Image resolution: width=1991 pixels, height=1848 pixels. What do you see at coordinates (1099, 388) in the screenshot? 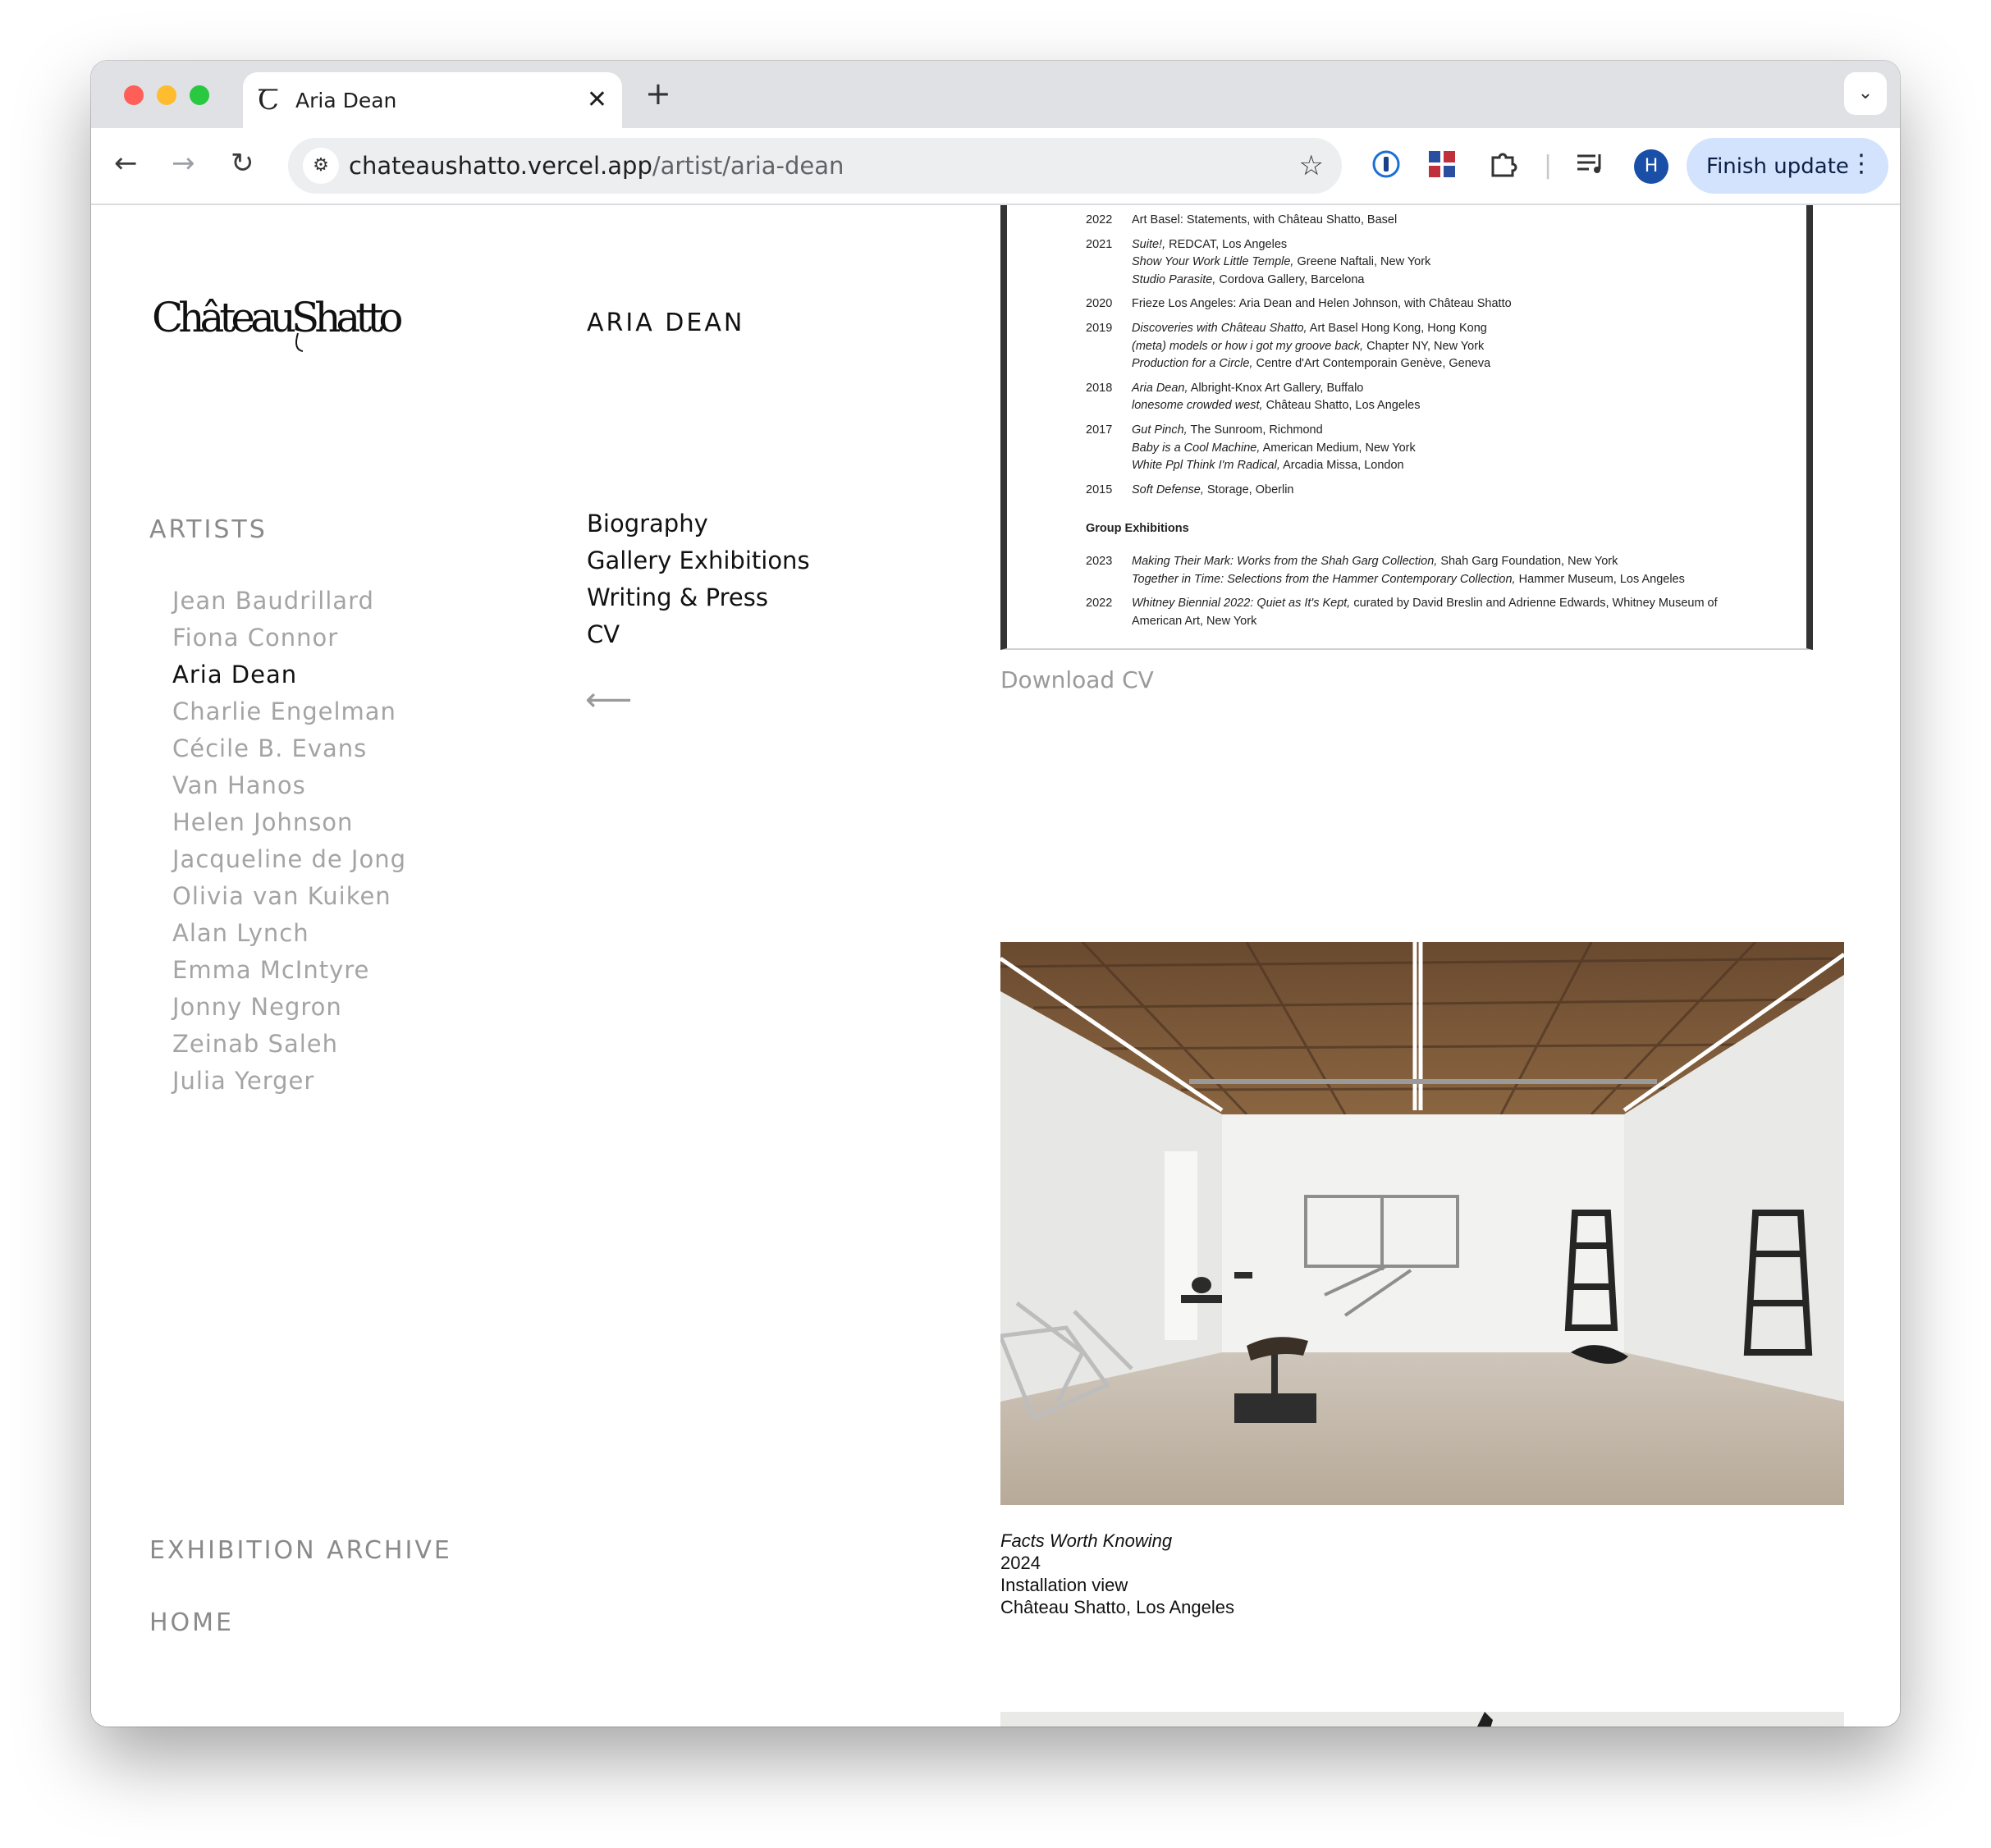
I see `cv-year: 2018` at bounding box center [1099, 388].